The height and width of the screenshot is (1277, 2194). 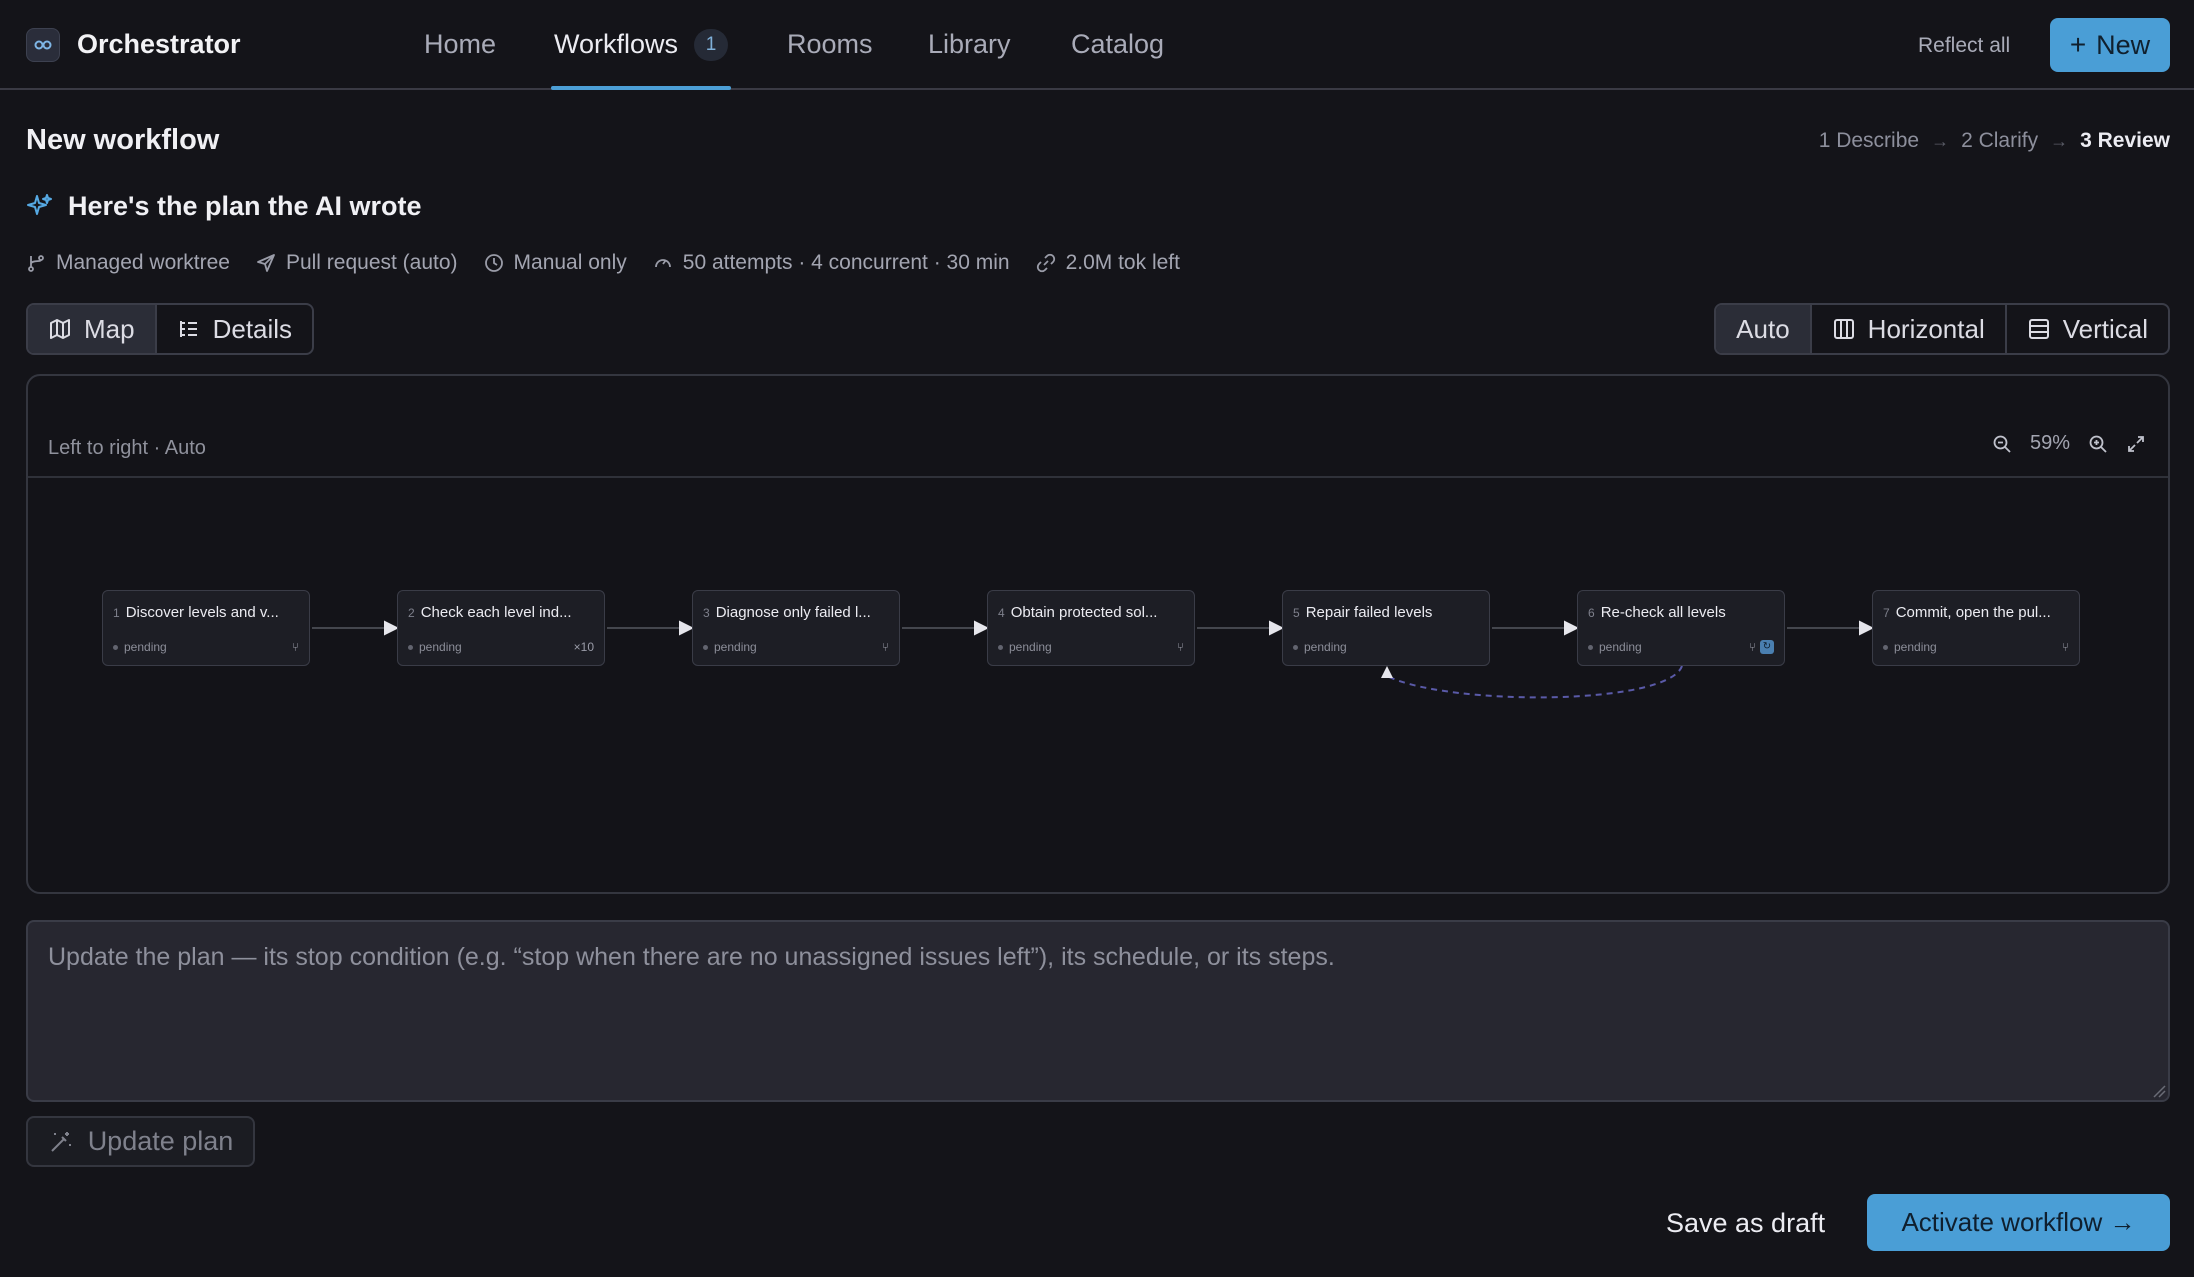 I want to click on workflow-node-2: 2 Check each level ind... pending ×10, so click(x=501, y=628).